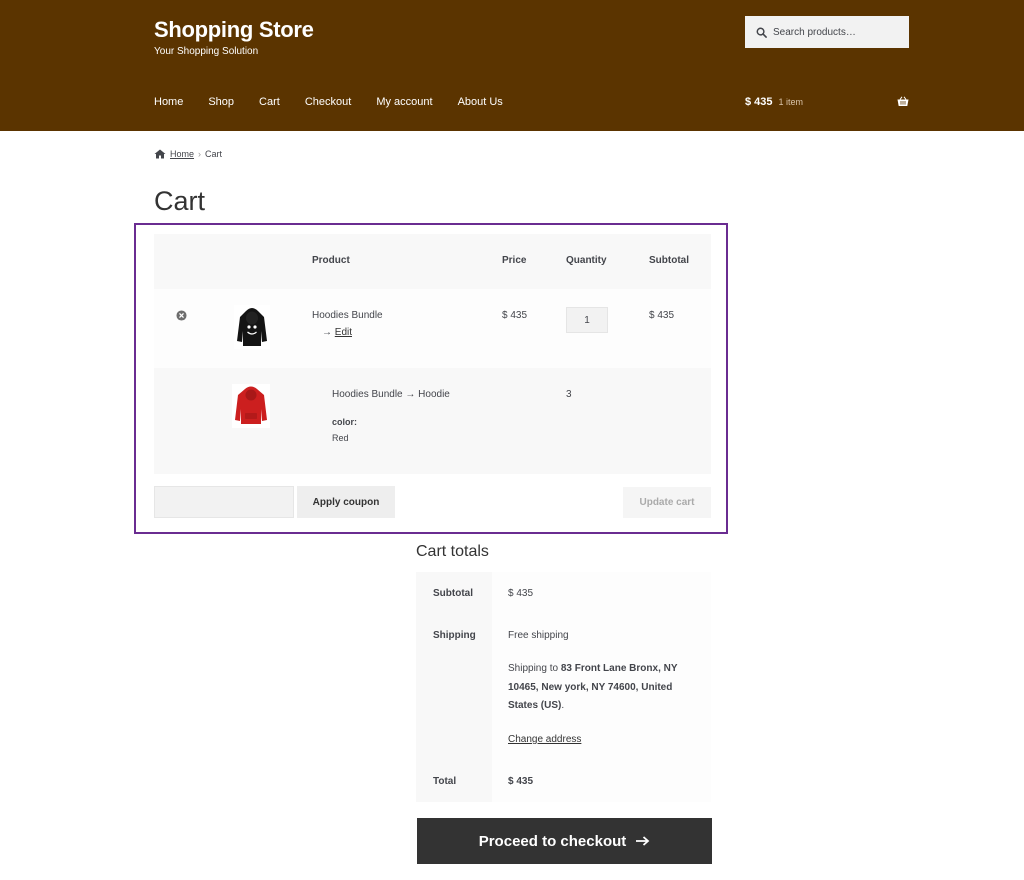 The width and height of the screenshot is (1024, 880). I want to click on shipping-method: Free shipping, so click(538, 635).